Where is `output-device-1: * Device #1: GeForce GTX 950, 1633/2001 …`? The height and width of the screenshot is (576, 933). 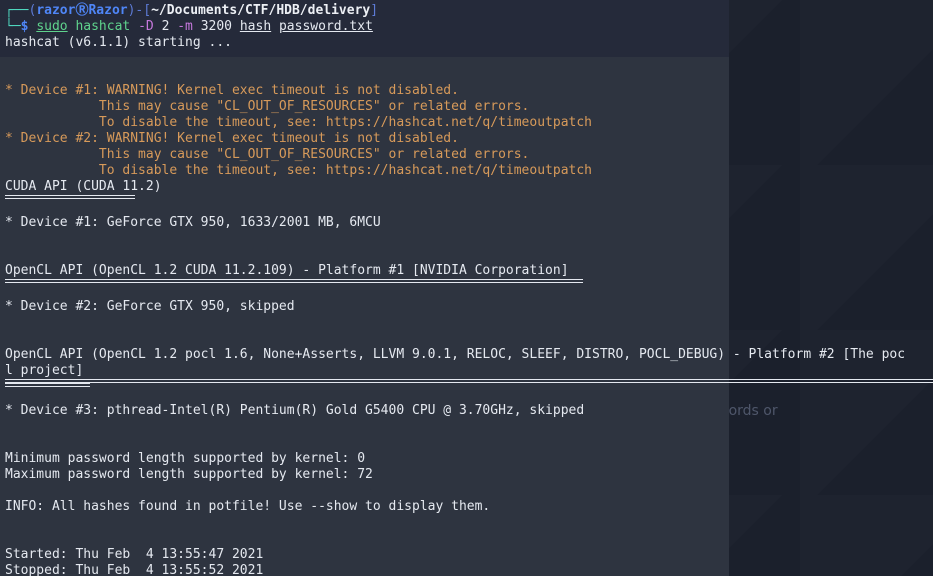 output-device-1: * Device #1: GeForce GTX 950, 1633/2001 … is located at coordinates (193, 222).